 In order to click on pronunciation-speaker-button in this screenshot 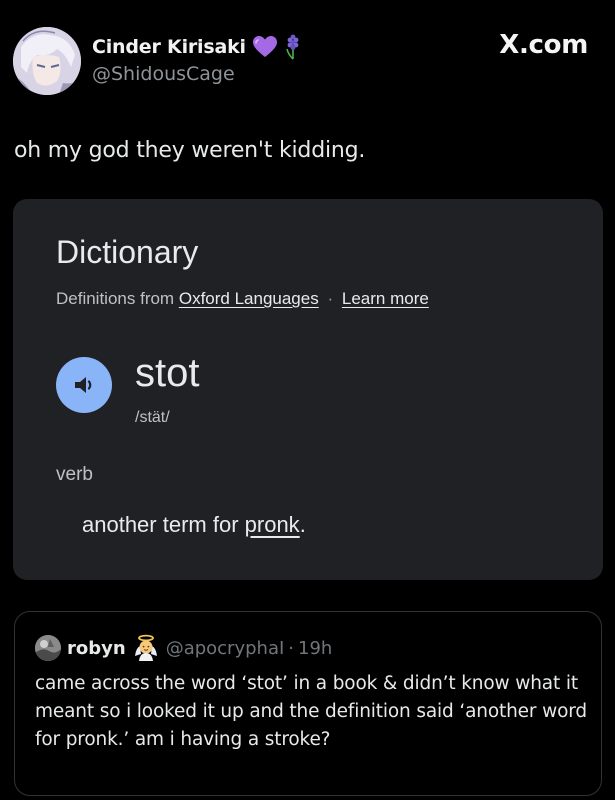, I will do `click(84, 385)`.